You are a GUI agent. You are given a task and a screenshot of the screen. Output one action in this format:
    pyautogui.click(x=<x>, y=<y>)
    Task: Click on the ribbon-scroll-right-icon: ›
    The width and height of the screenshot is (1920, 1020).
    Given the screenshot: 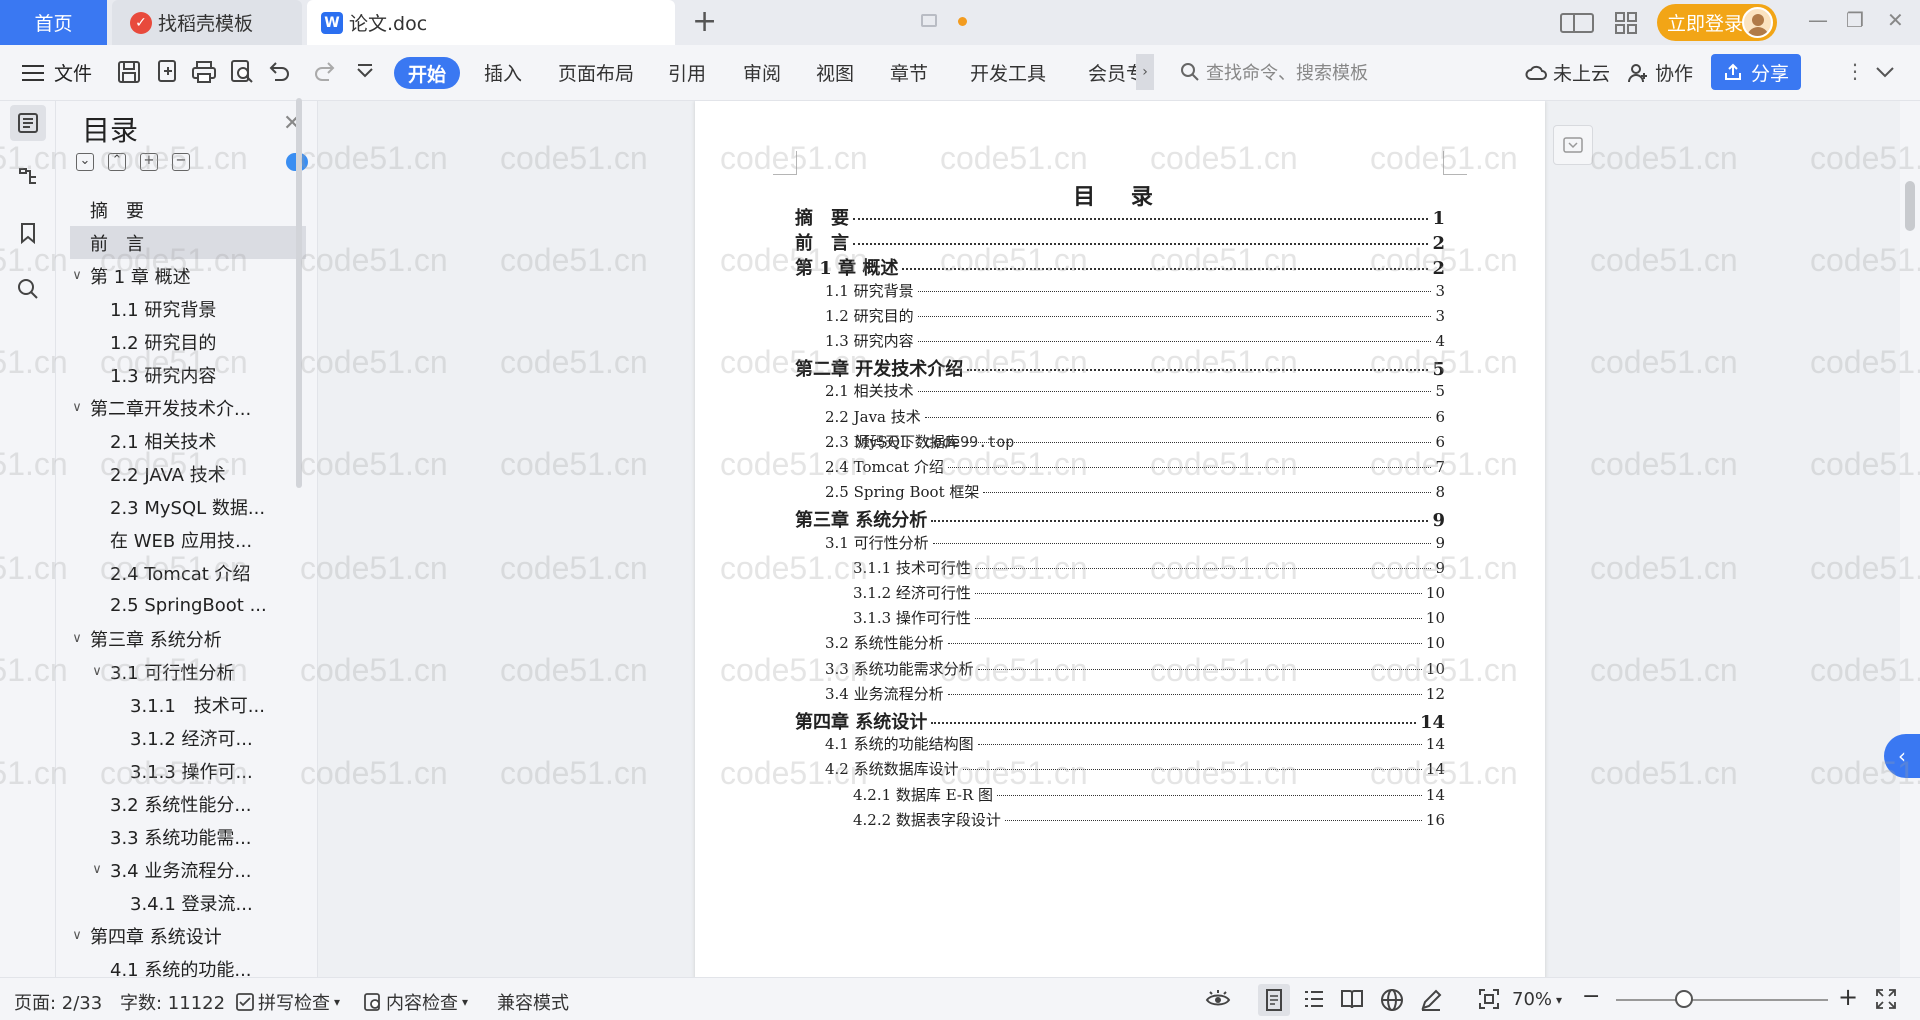 What is the action you would take?
    pyautogui.click(x=1145, y=72)
    